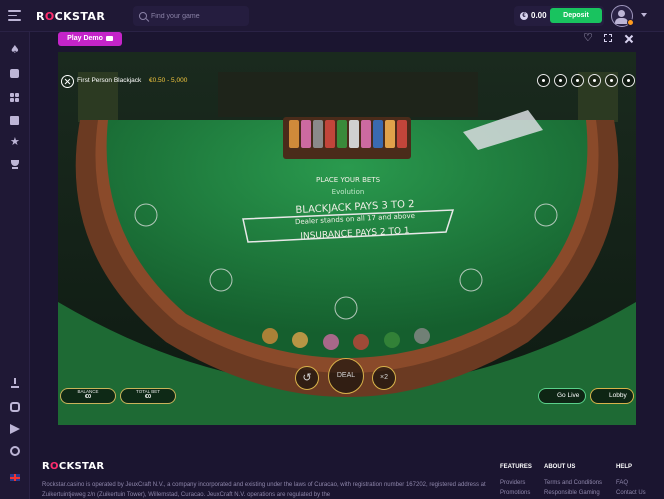 The image size is (664, 499). I want to click on deposit-button: Deposit, so click(576, 15).